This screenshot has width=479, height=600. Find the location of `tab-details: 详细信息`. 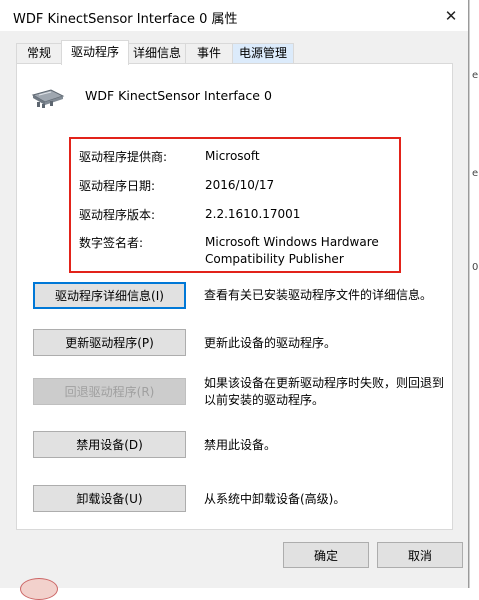

tab-details: 详细信息 is located at coordinates (157, 53).